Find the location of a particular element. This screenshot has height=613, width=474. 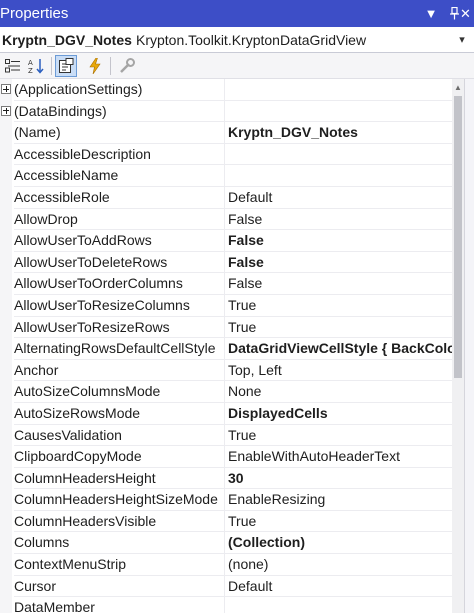

property-value: 30 is located at coordinates (338, 478).